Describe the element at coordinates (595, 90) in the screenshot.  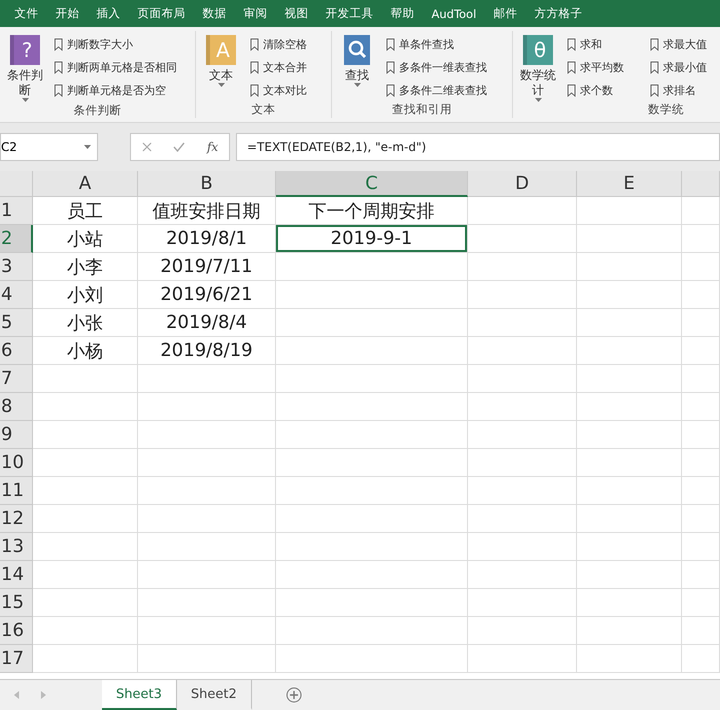
I see `ribbon-item: 求个数` at that location.